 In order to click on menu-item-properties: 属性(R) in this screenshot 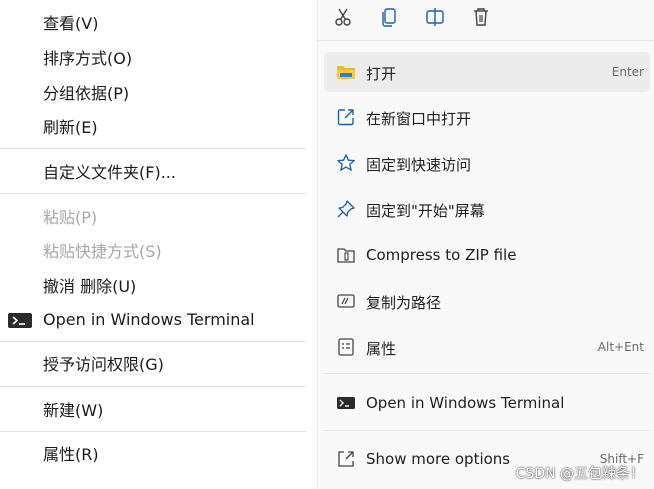, I will do `click(153, 453)`.